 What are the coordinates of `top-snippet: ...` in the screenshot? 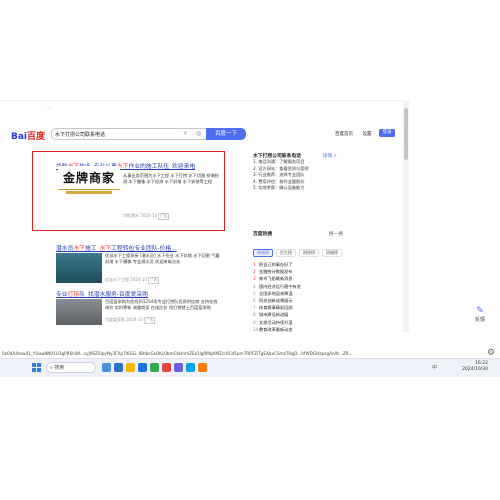 It's located at (49, 108).